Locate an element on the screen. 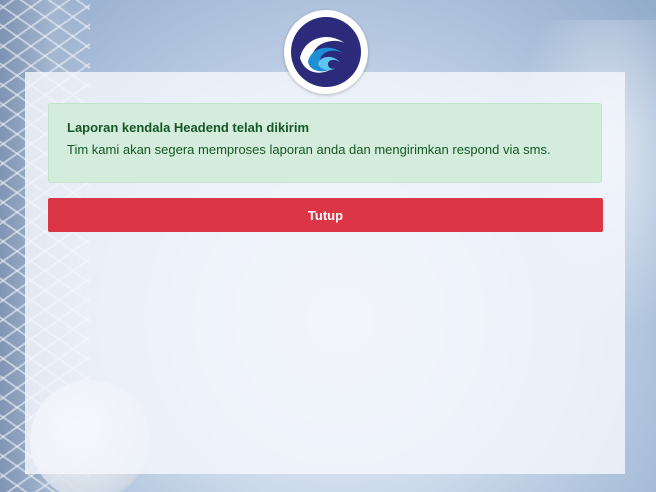 Image resolution: width=656 pixels, height=492 pixels. close-button: Tutup is located at coordinates (325, 215).